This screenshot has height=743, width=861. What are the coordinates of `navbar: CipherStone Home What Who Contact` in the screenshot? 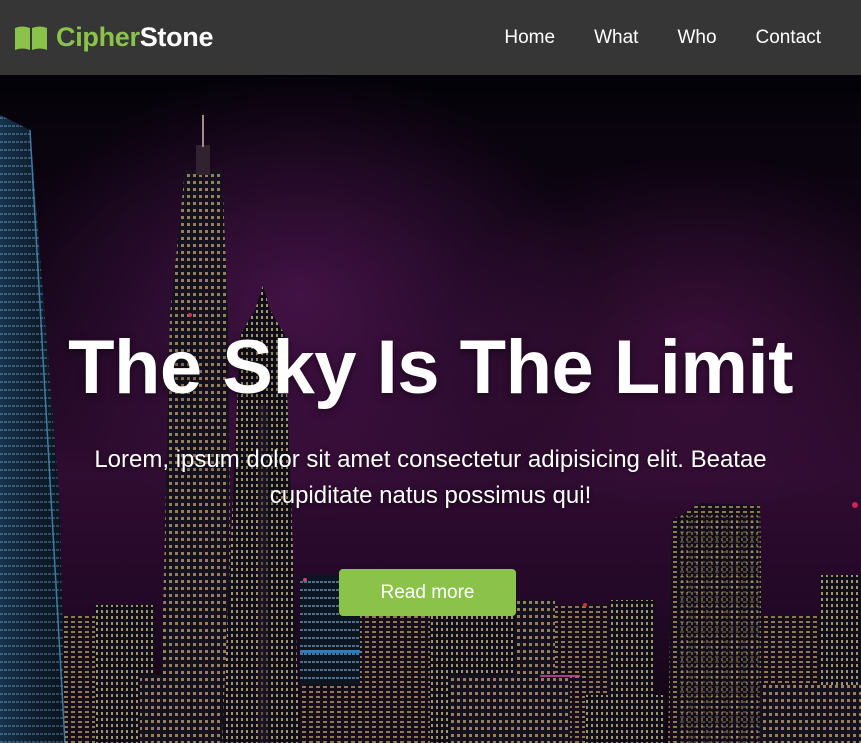 It's located at (430, 37).